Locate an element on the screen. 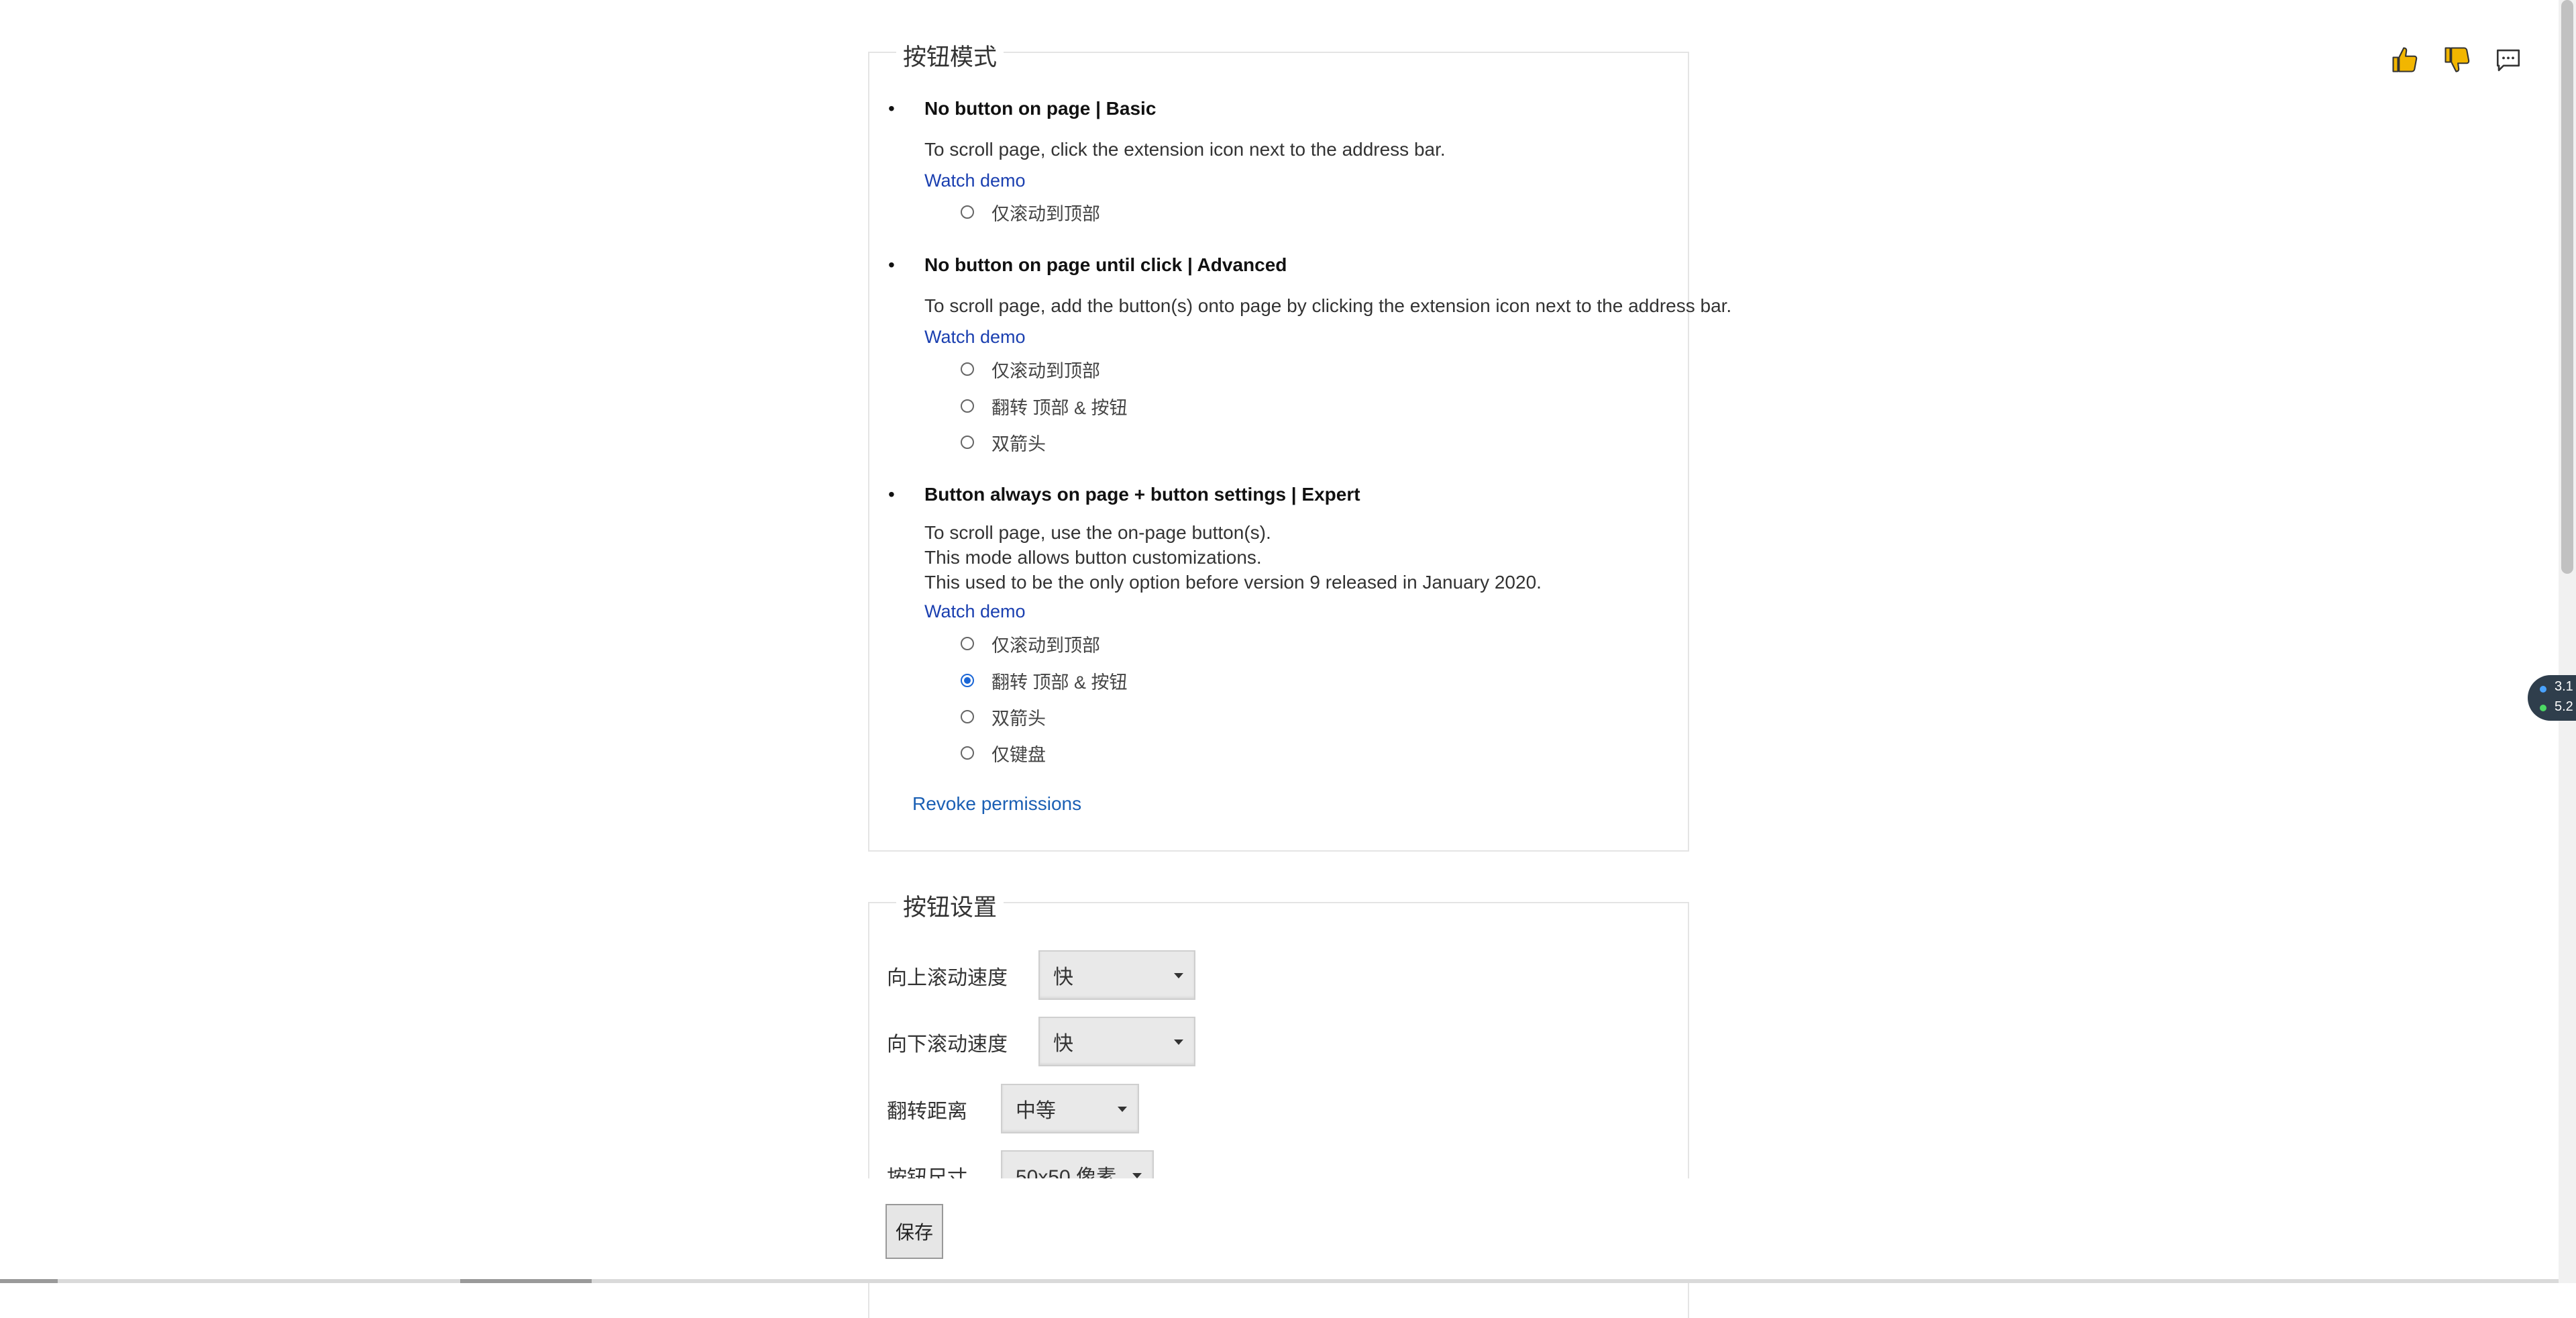  floating-network-widget: 3.1 5.2 is located at coordinates (2552, 698).